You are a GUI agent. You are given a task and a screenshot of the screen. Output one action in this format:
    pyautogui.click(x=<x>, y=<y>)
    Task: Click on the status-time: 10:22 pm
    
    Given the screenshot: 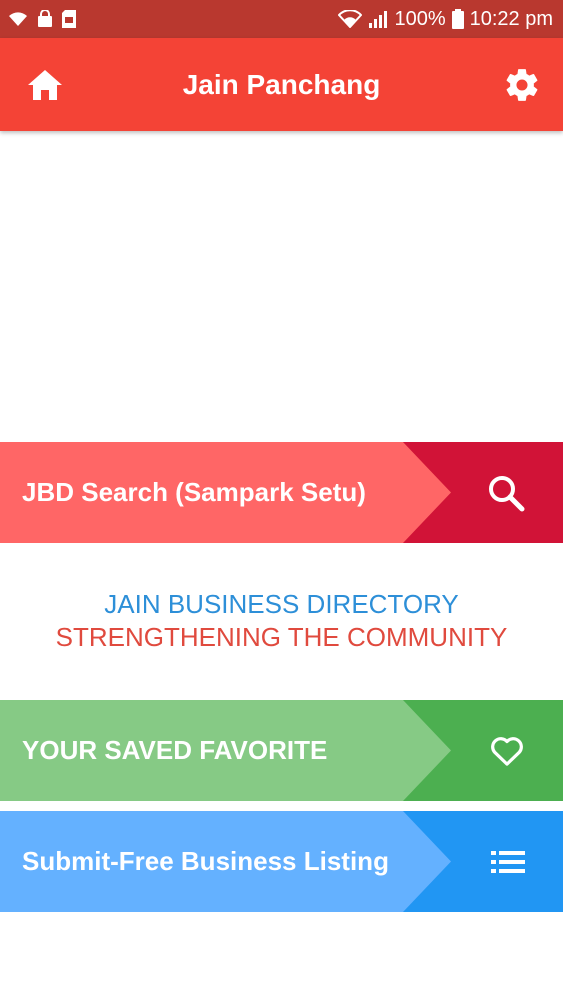 What is the action you would take?
    pyautogui.click(x=511, y=18)
    